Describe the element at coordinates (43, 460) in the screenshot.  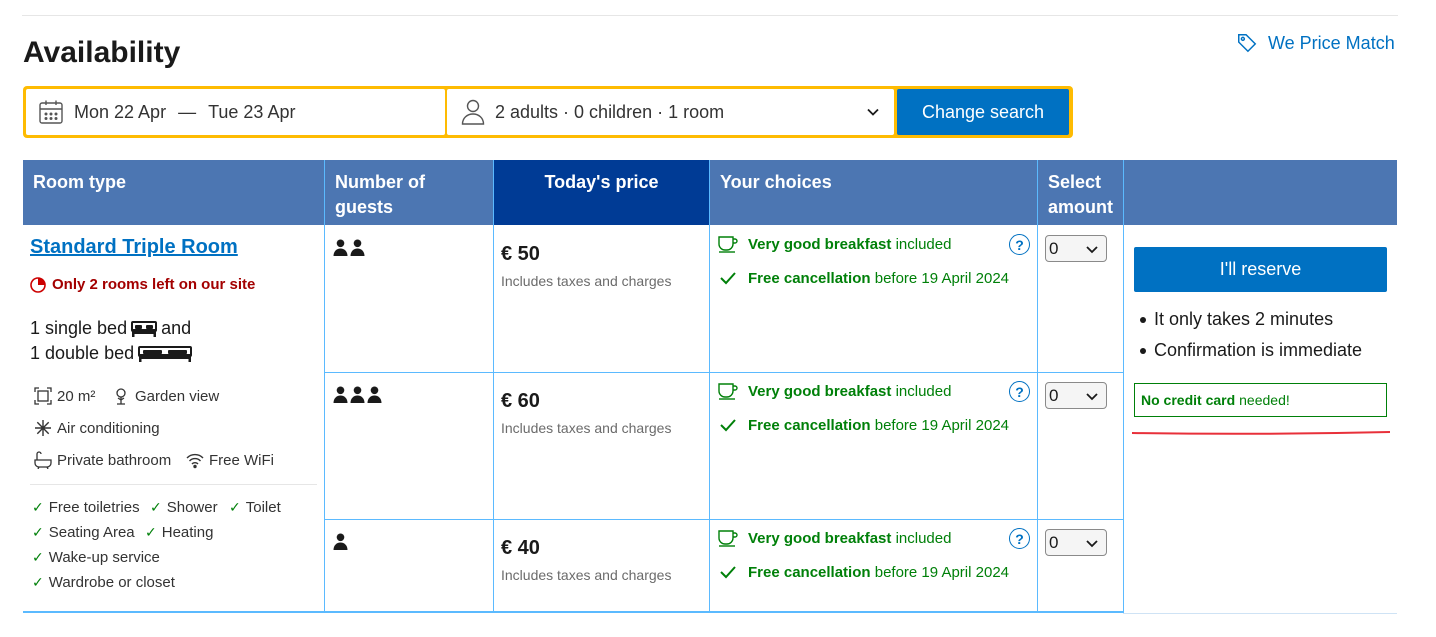
I see `bathtub-icon` at that location.